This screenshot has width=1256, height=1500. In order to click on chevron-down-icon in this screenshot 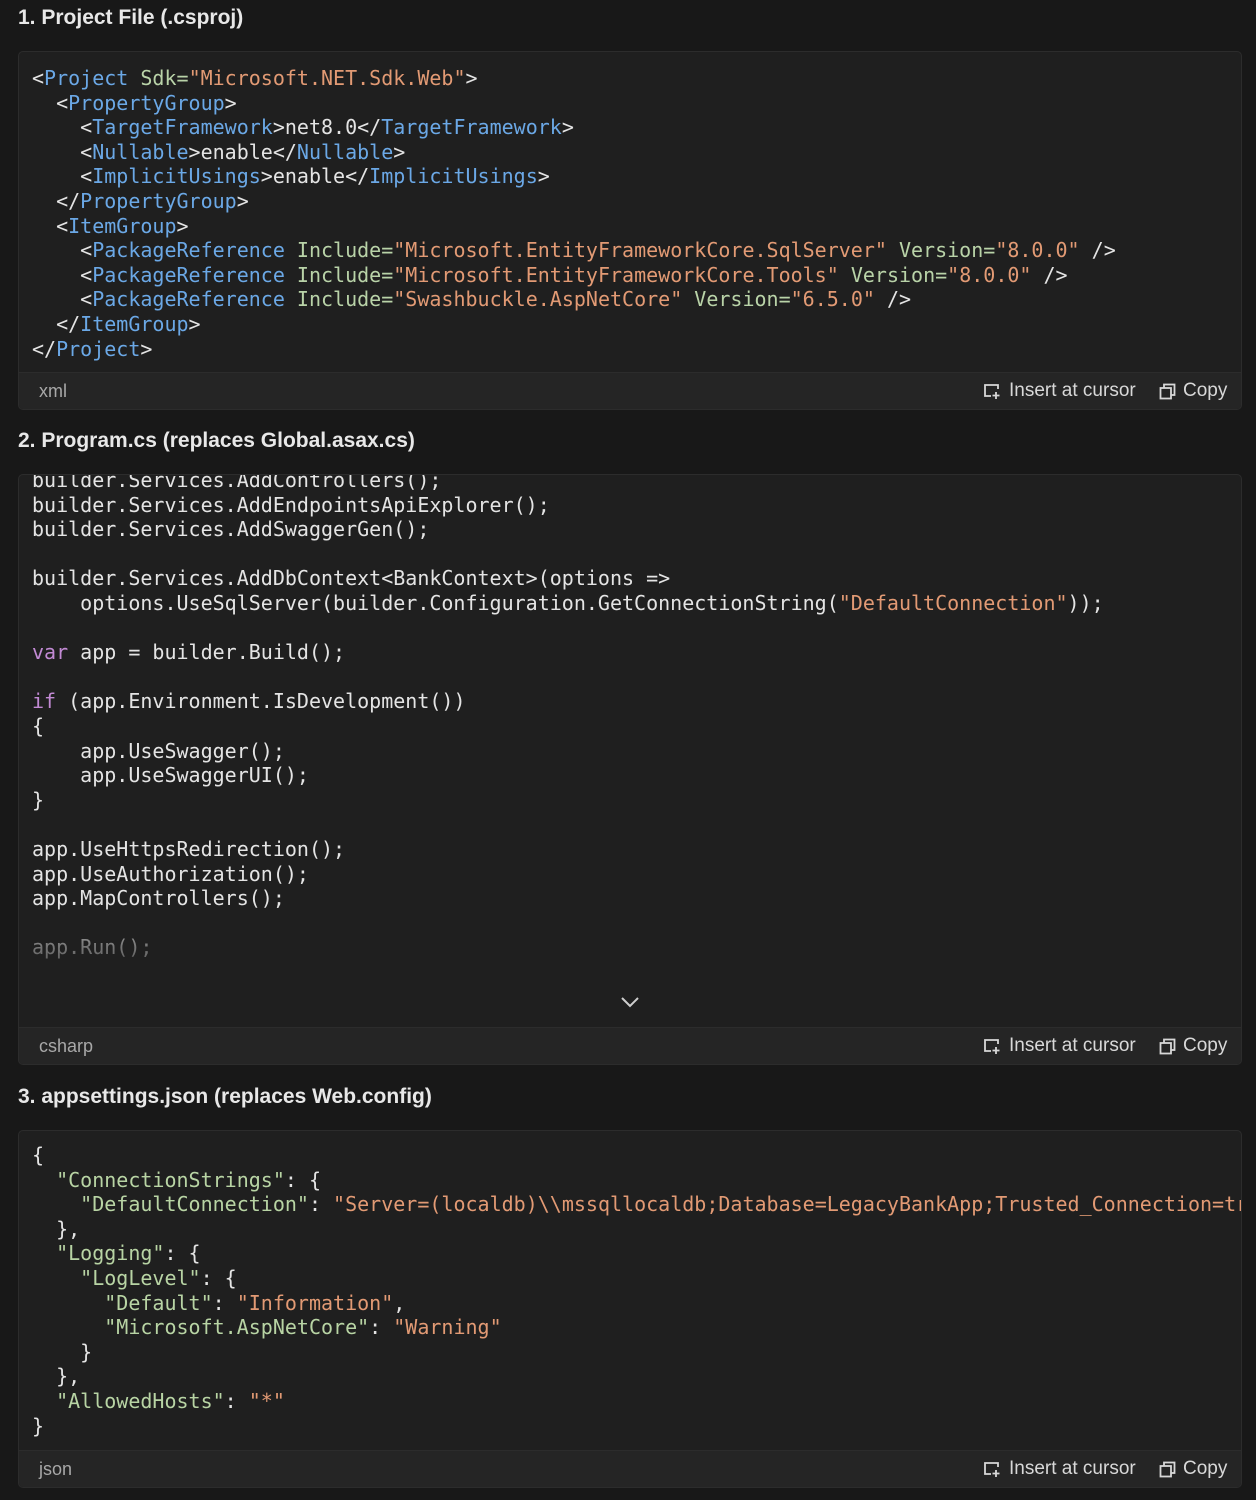, I will do `click(630, 1002)`.